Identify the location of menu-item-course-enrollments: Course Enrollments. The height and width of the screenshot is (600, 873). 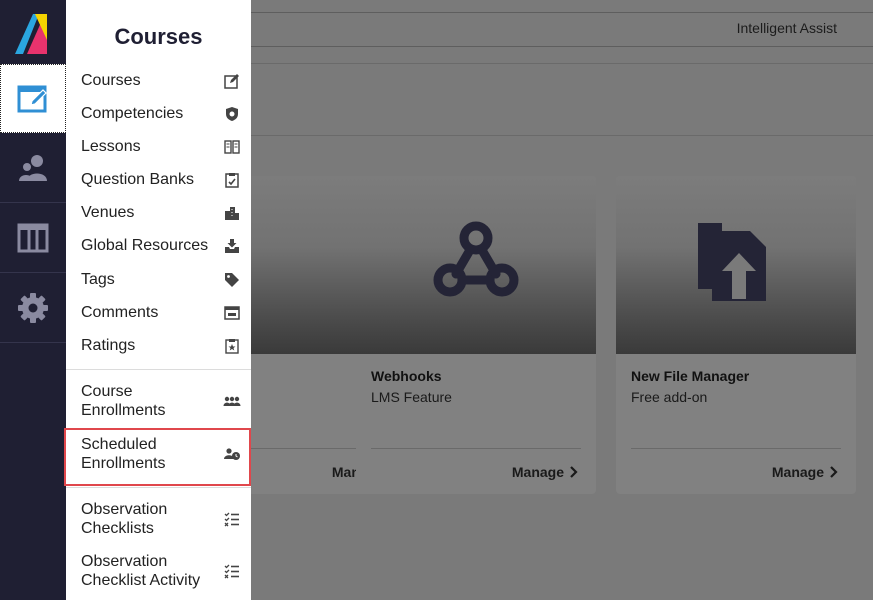
(161, 401).